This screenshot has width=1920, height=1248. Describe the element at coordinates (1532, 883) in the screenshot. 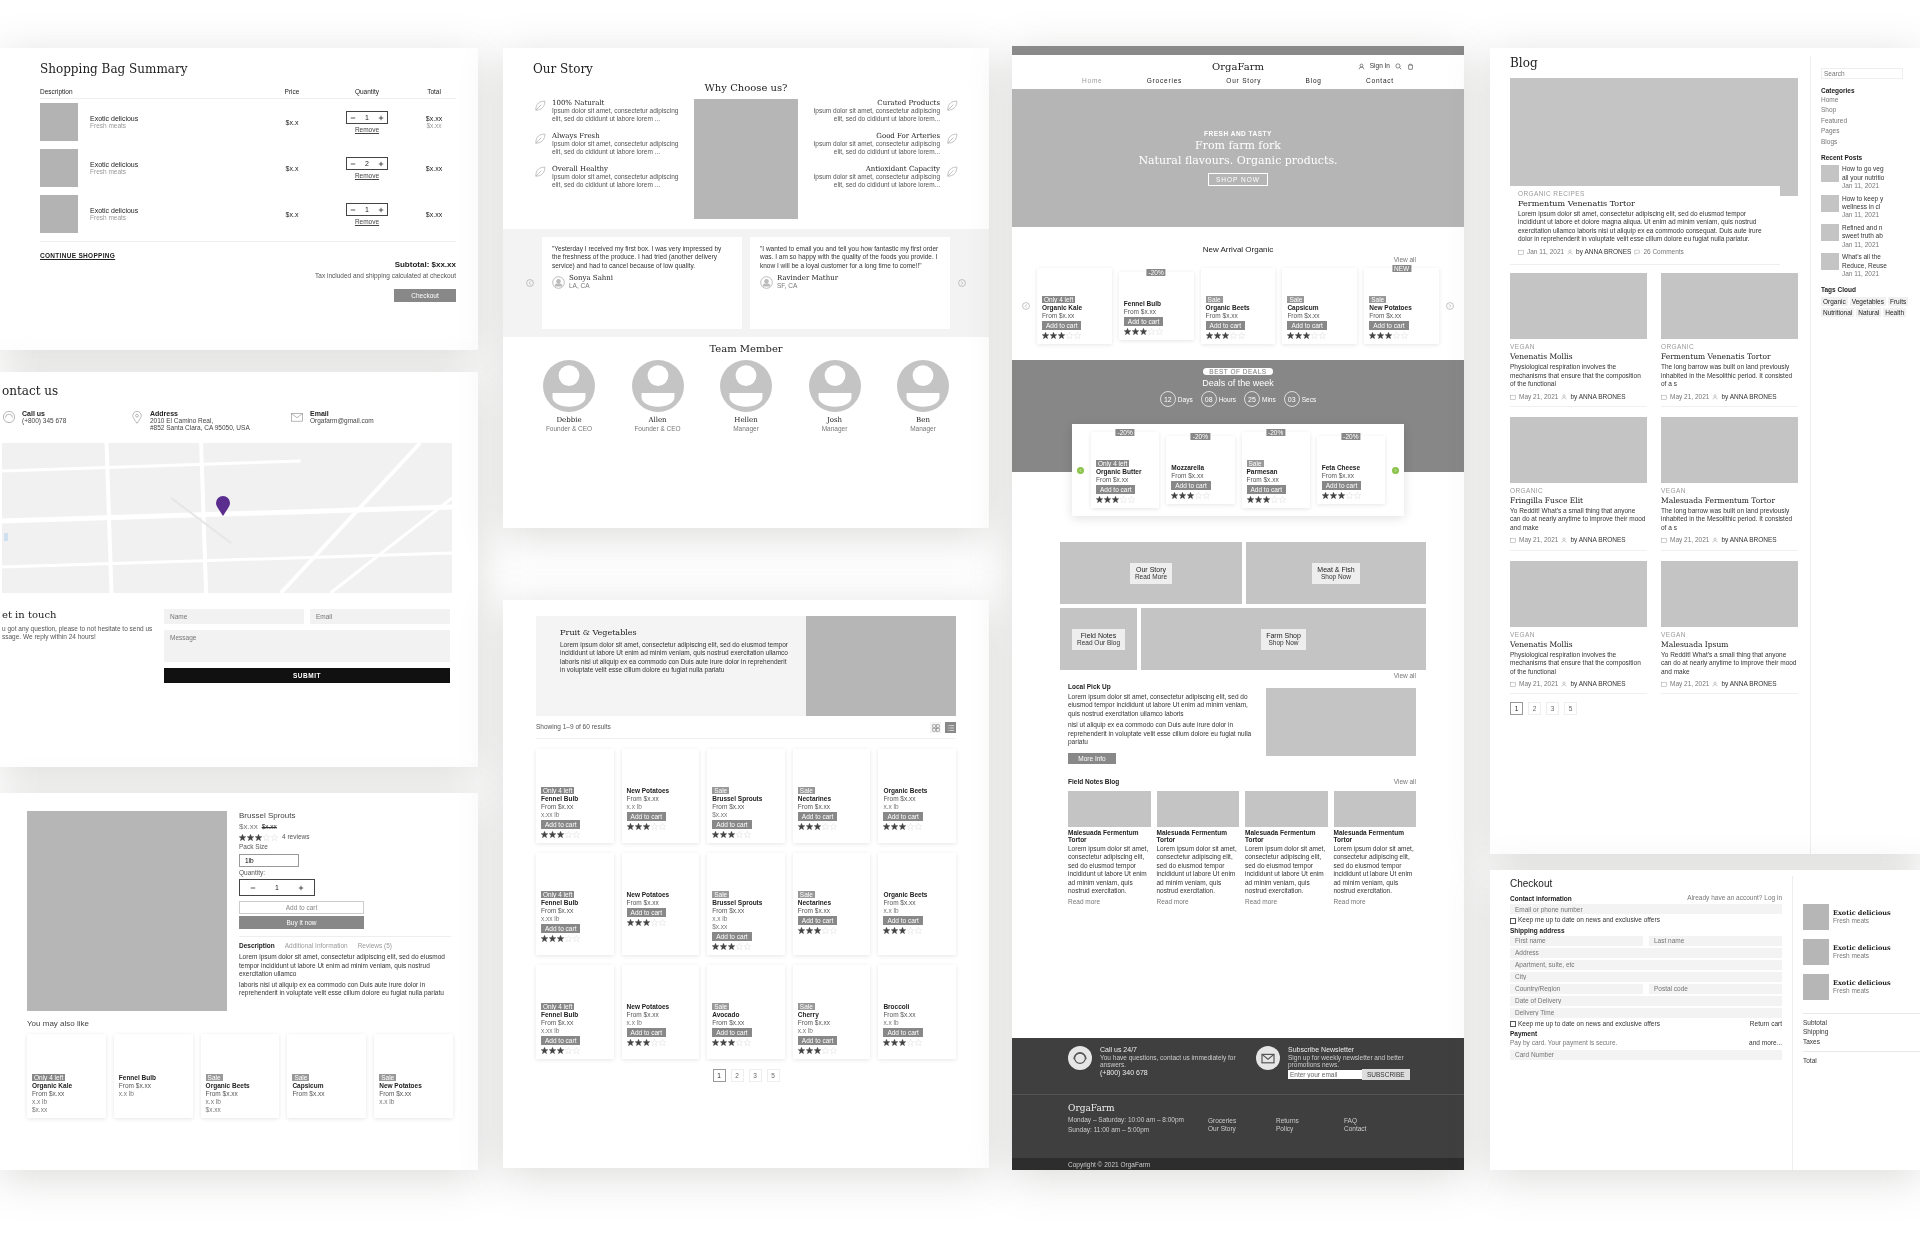

I see `page-title: Checkout` at that location.